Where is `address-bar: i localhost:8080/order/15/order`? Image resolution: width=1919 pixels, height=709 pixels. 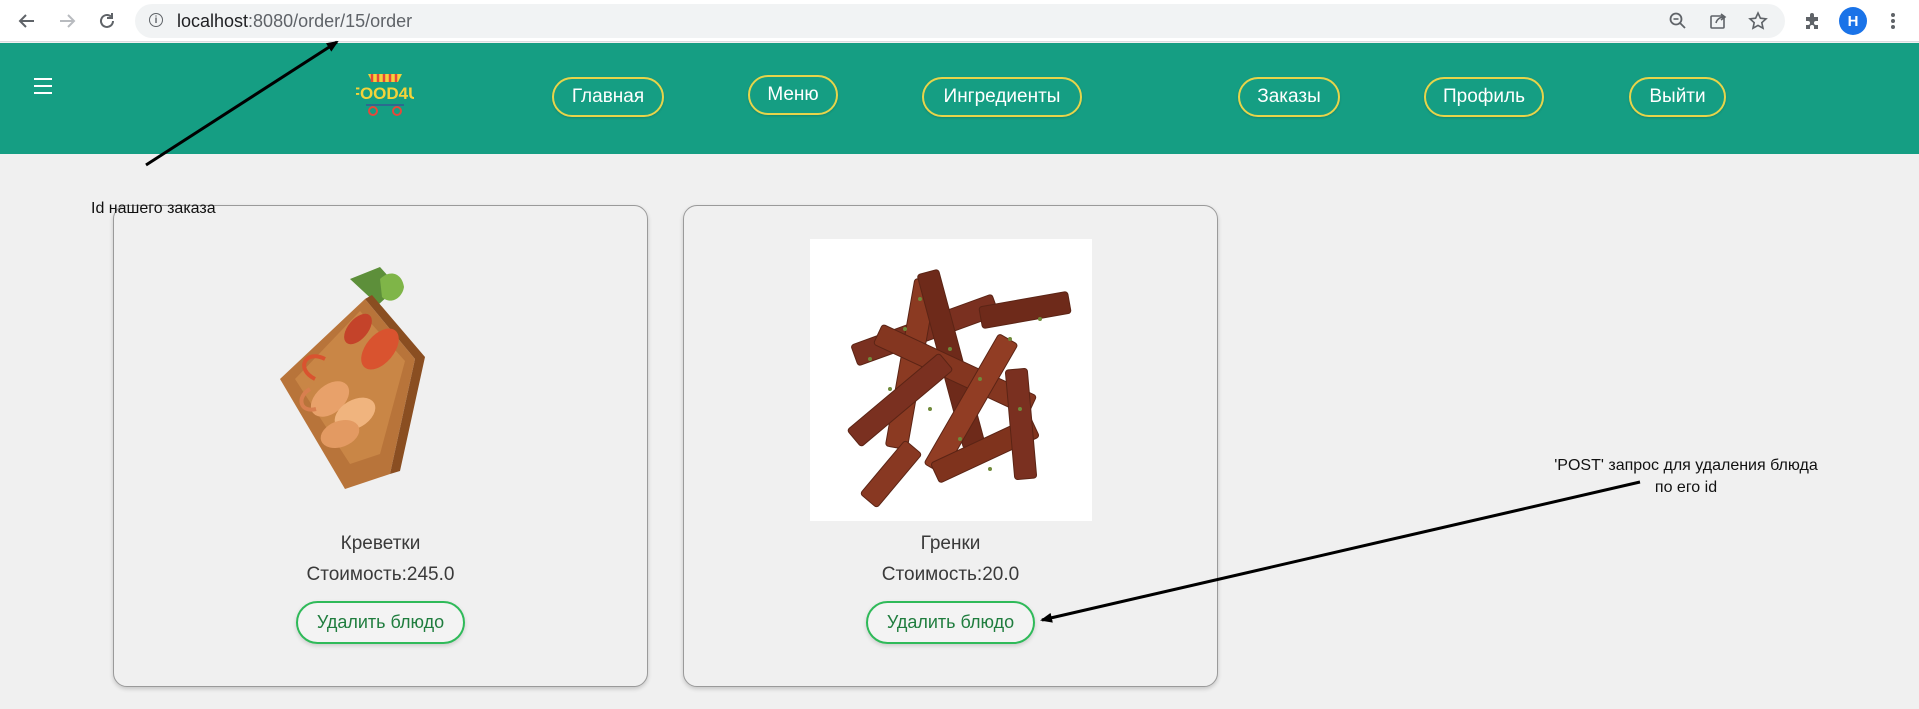 address-bar: i localhost:8080/order/15/order is located at coordinates (960, 21).